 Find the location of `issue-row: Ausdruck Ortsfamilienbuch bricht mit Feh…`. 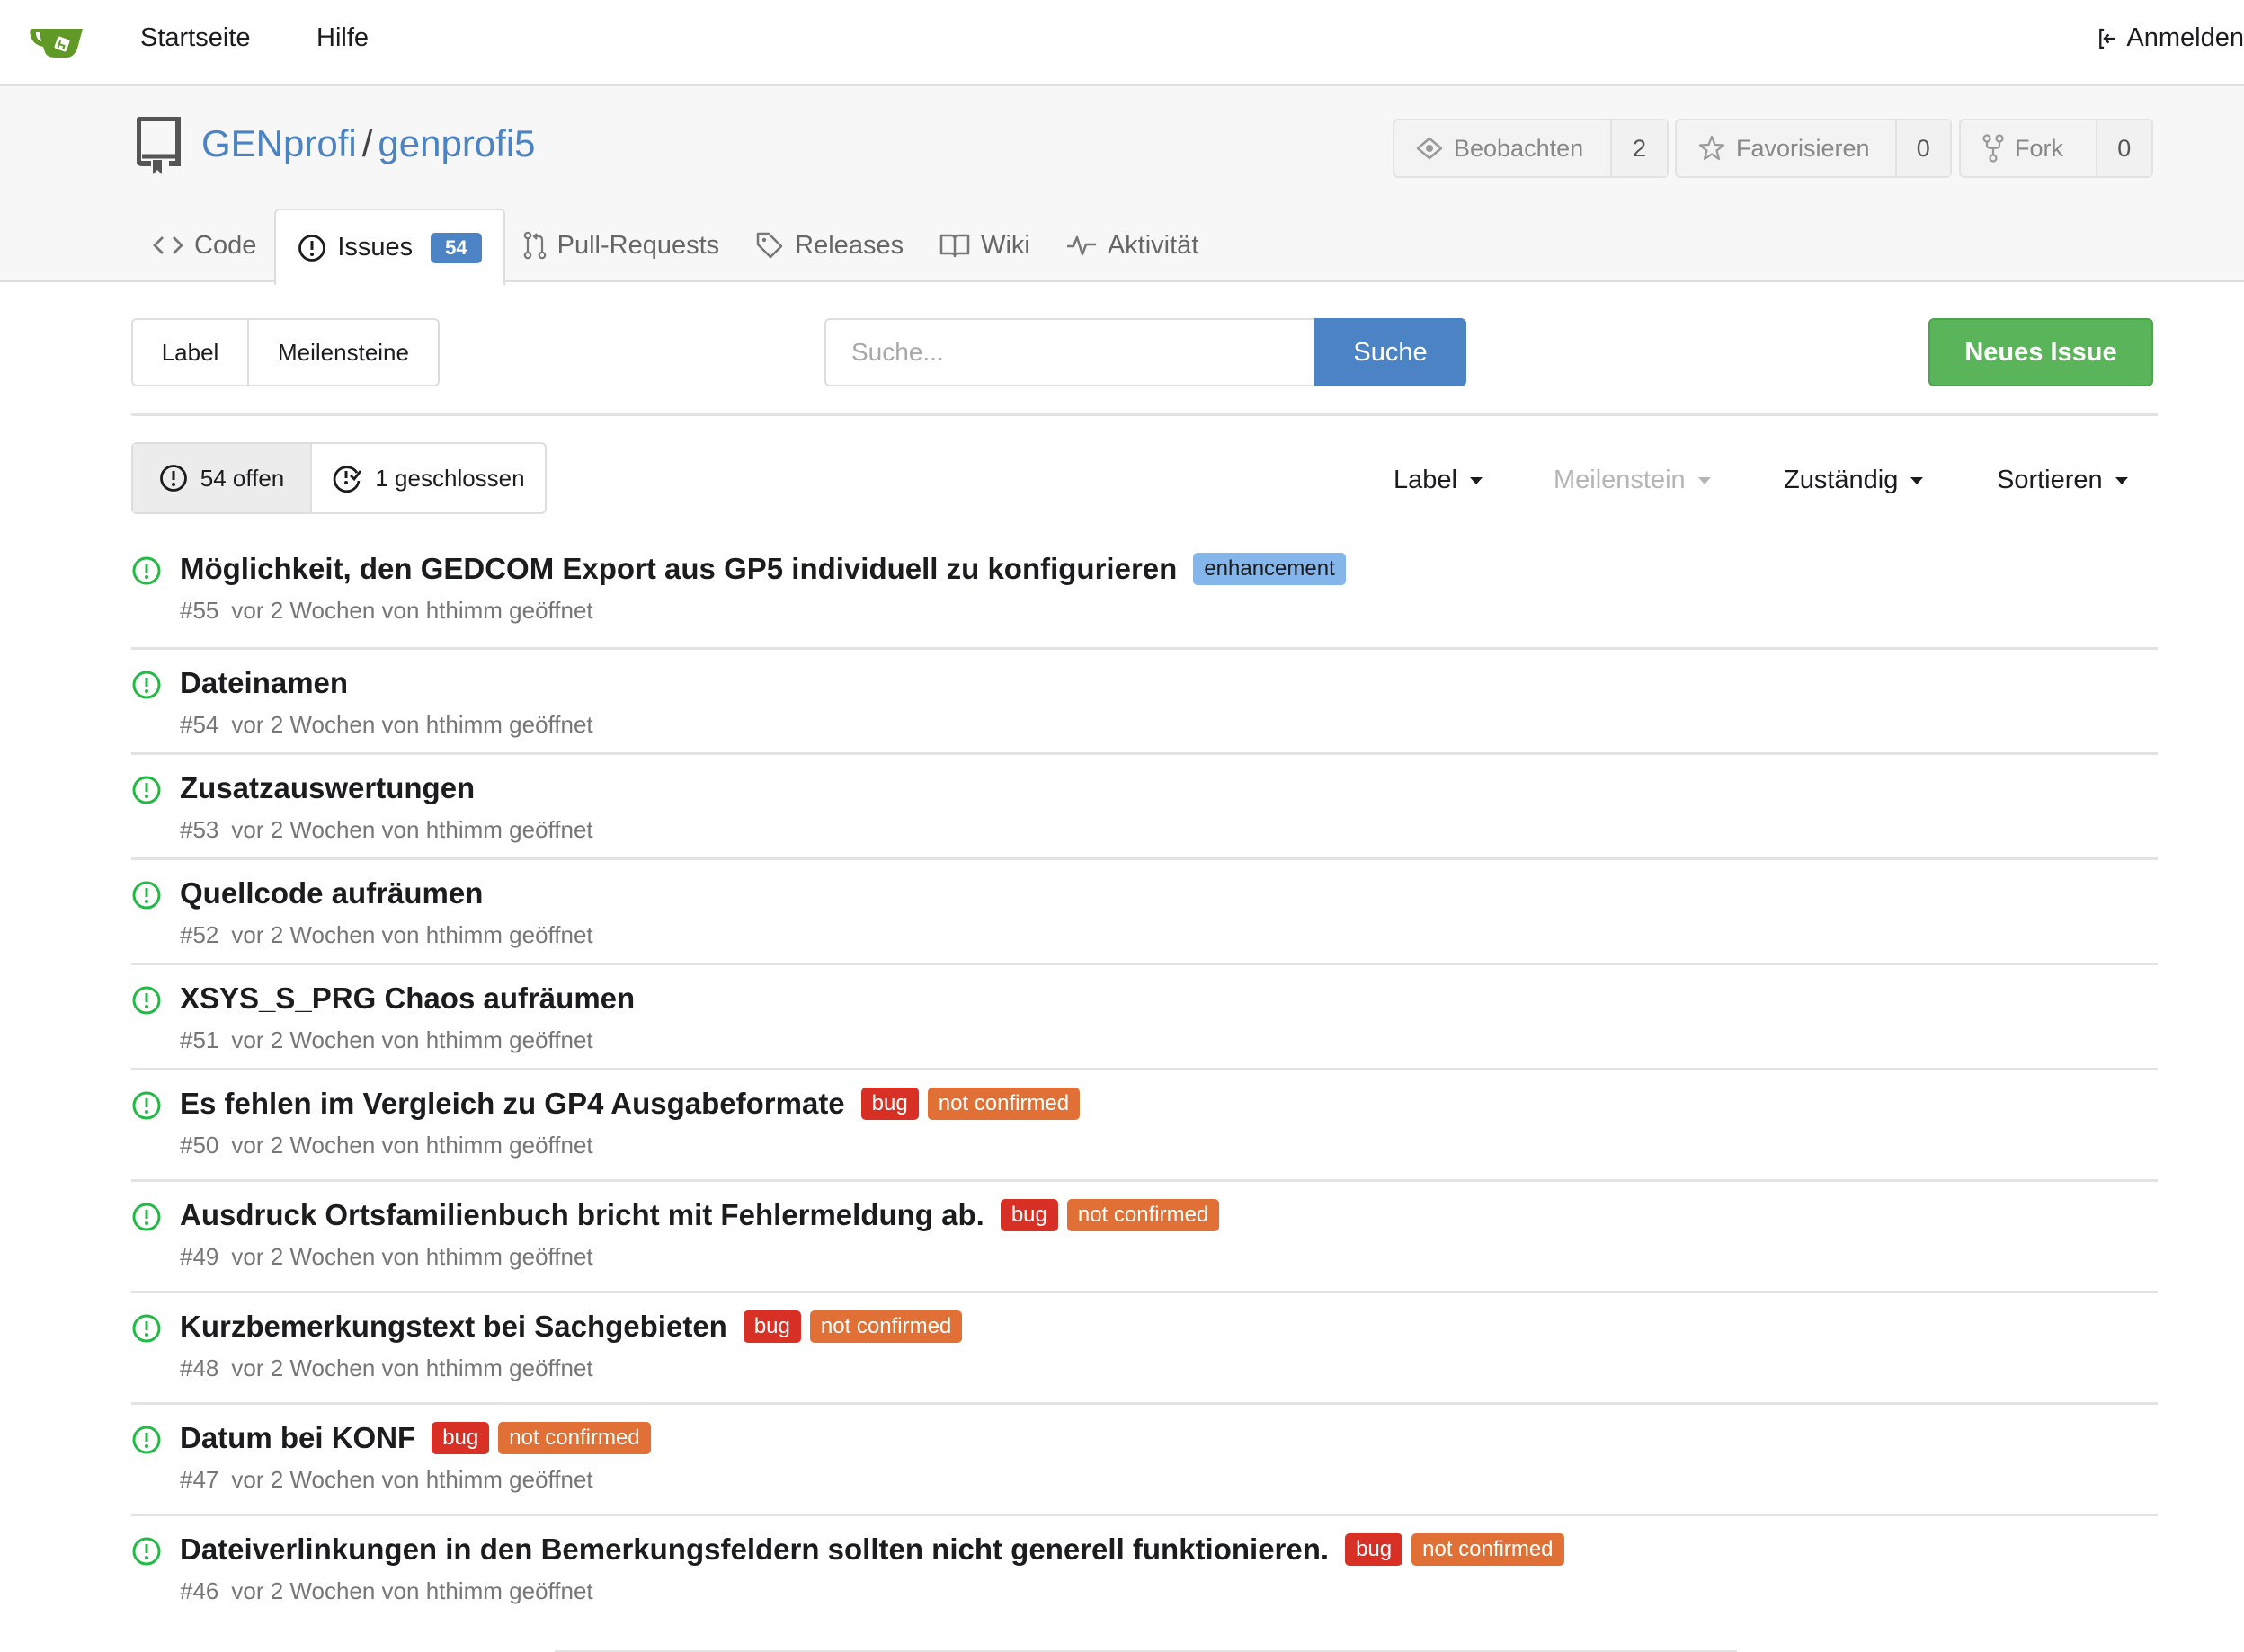

issue-row: Ausdruck Ortsfamilienbuch bricht mit Feh… is located at coordinates (1144, 1237).